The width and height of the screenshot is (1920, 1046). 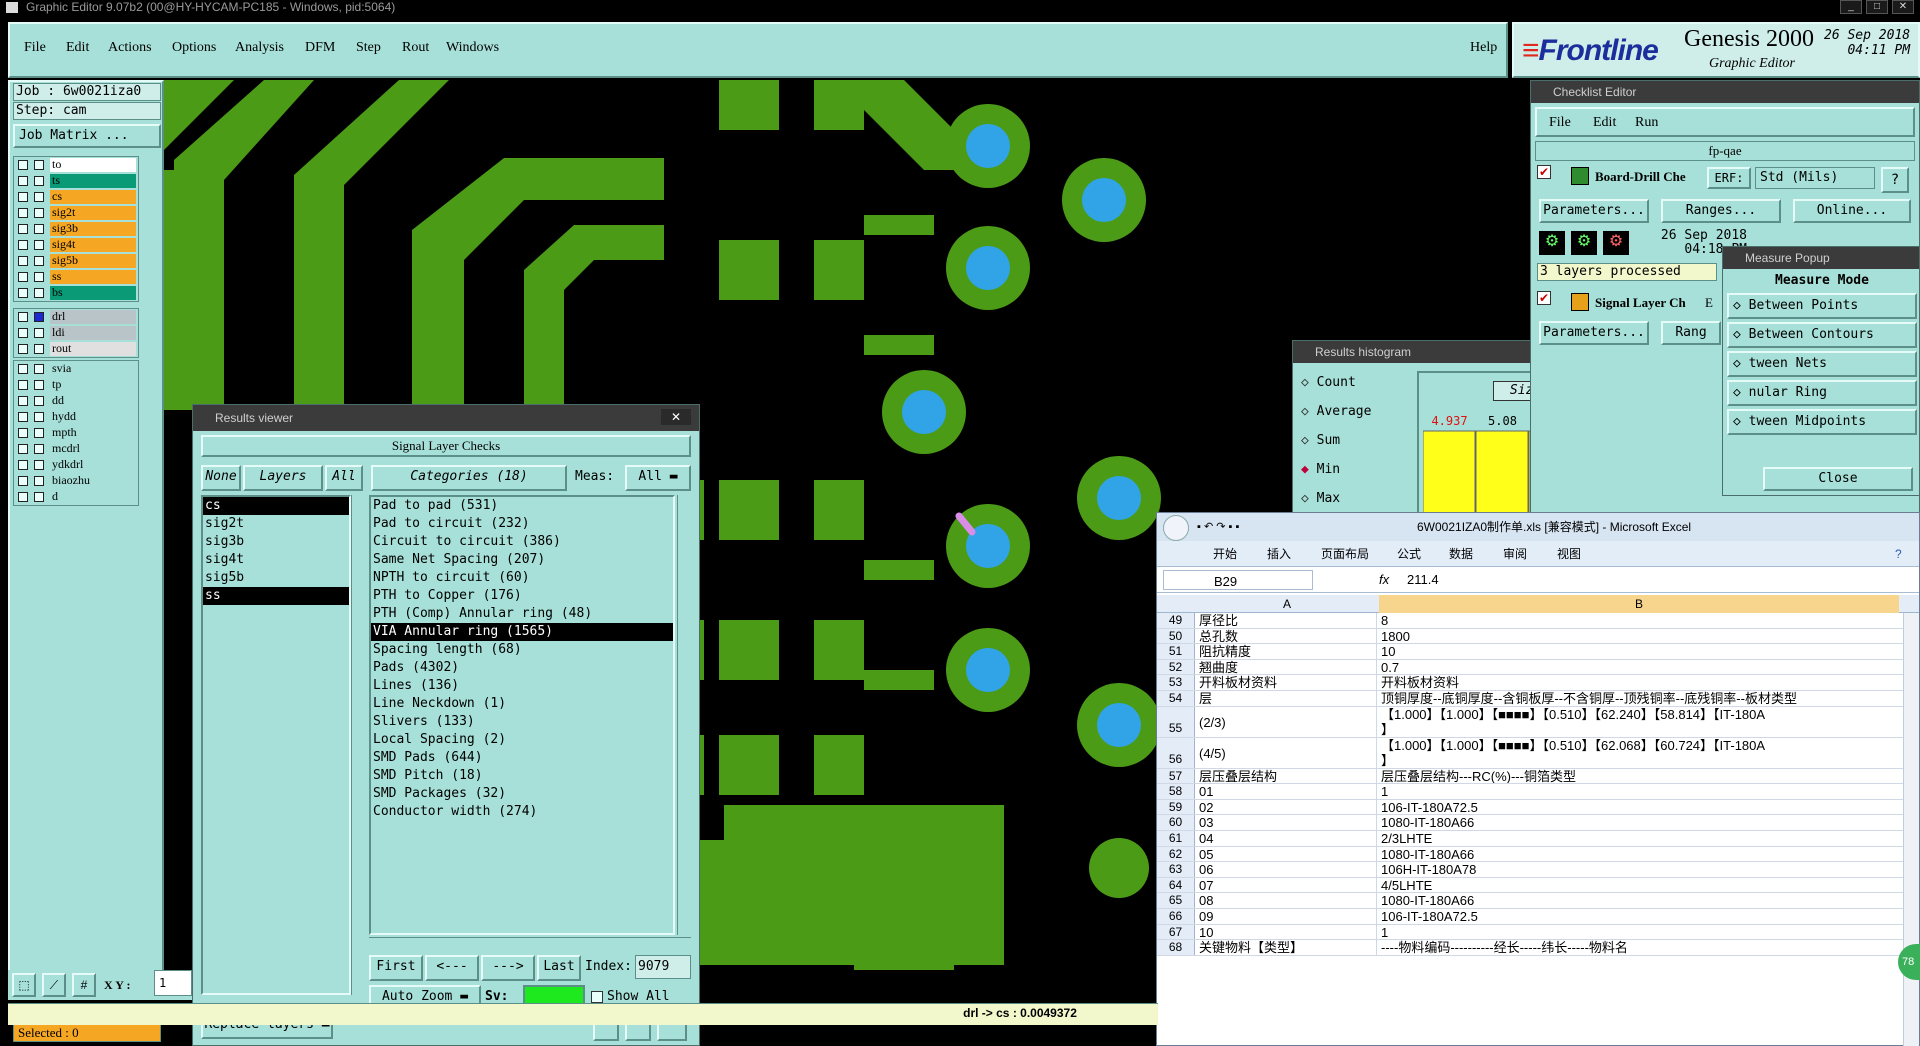 I want to click on cell-a: 04, so click(x=1287, y=838).